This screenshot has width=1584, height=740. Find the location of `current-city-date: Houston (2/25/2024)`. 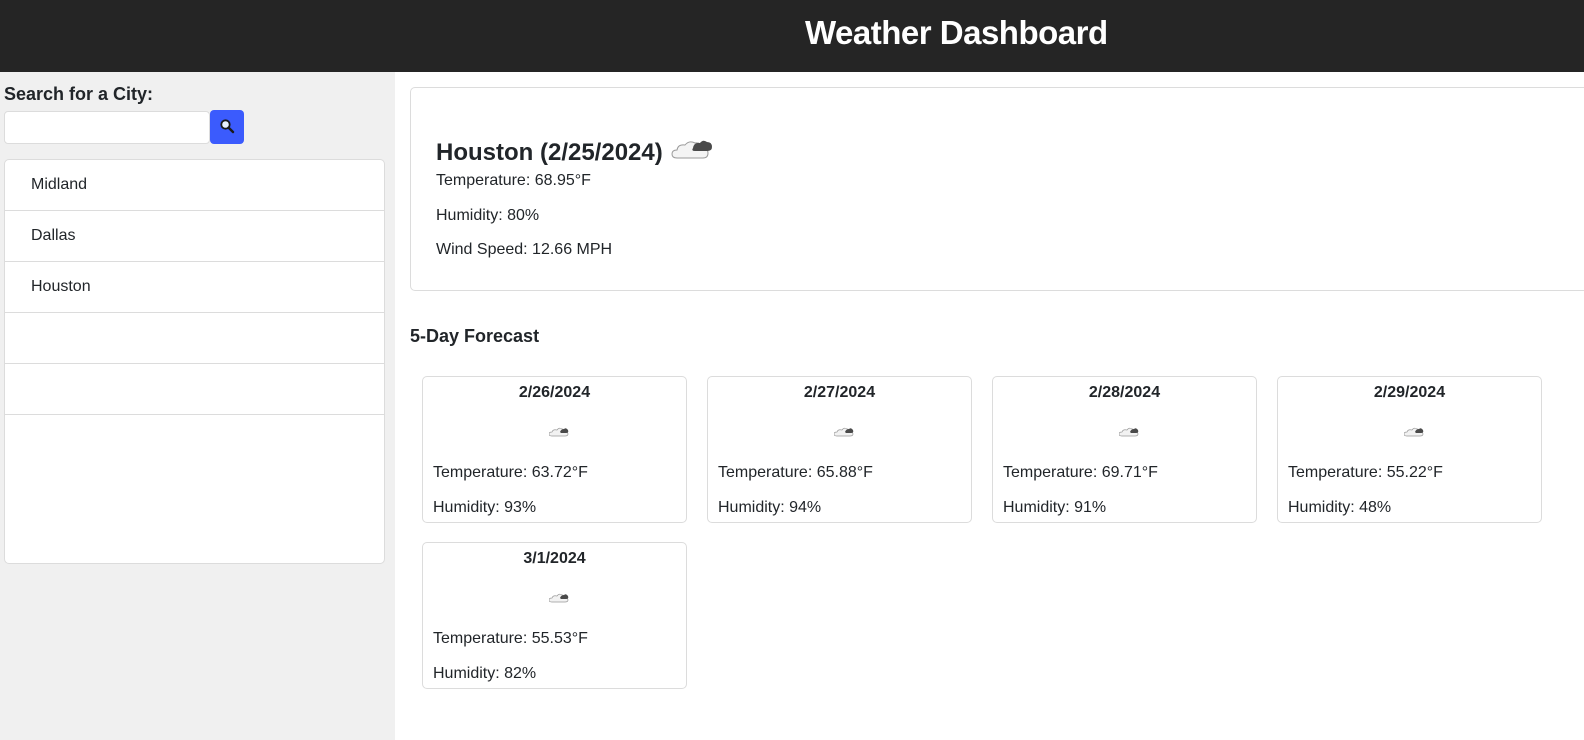

current-city-date: Houston (2/25/2024) is located at coordinates (549, 152).